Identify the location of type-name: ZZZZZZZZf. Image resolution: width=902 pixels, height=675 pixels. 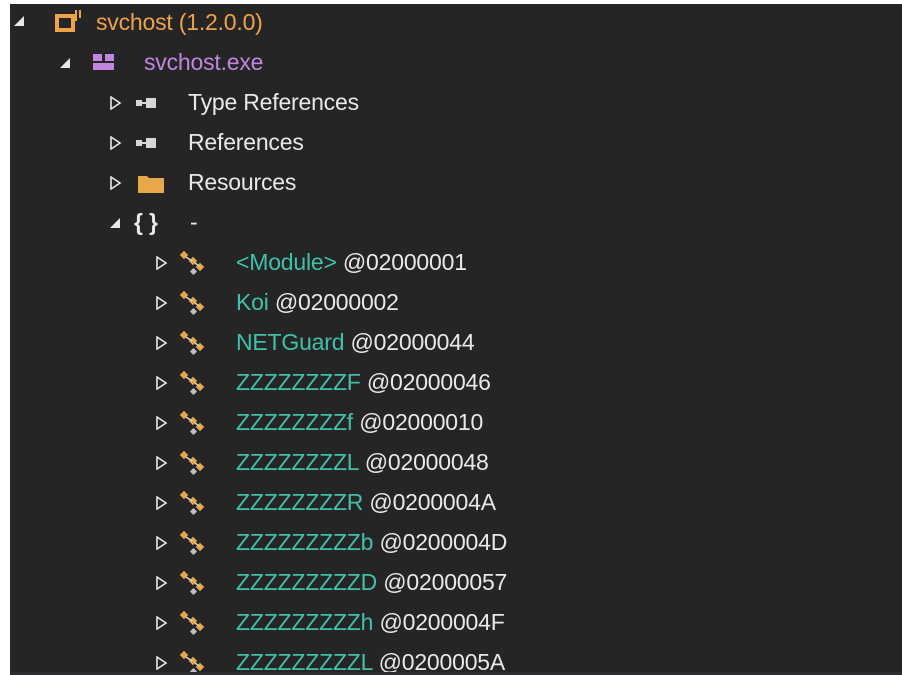
(294, 422).